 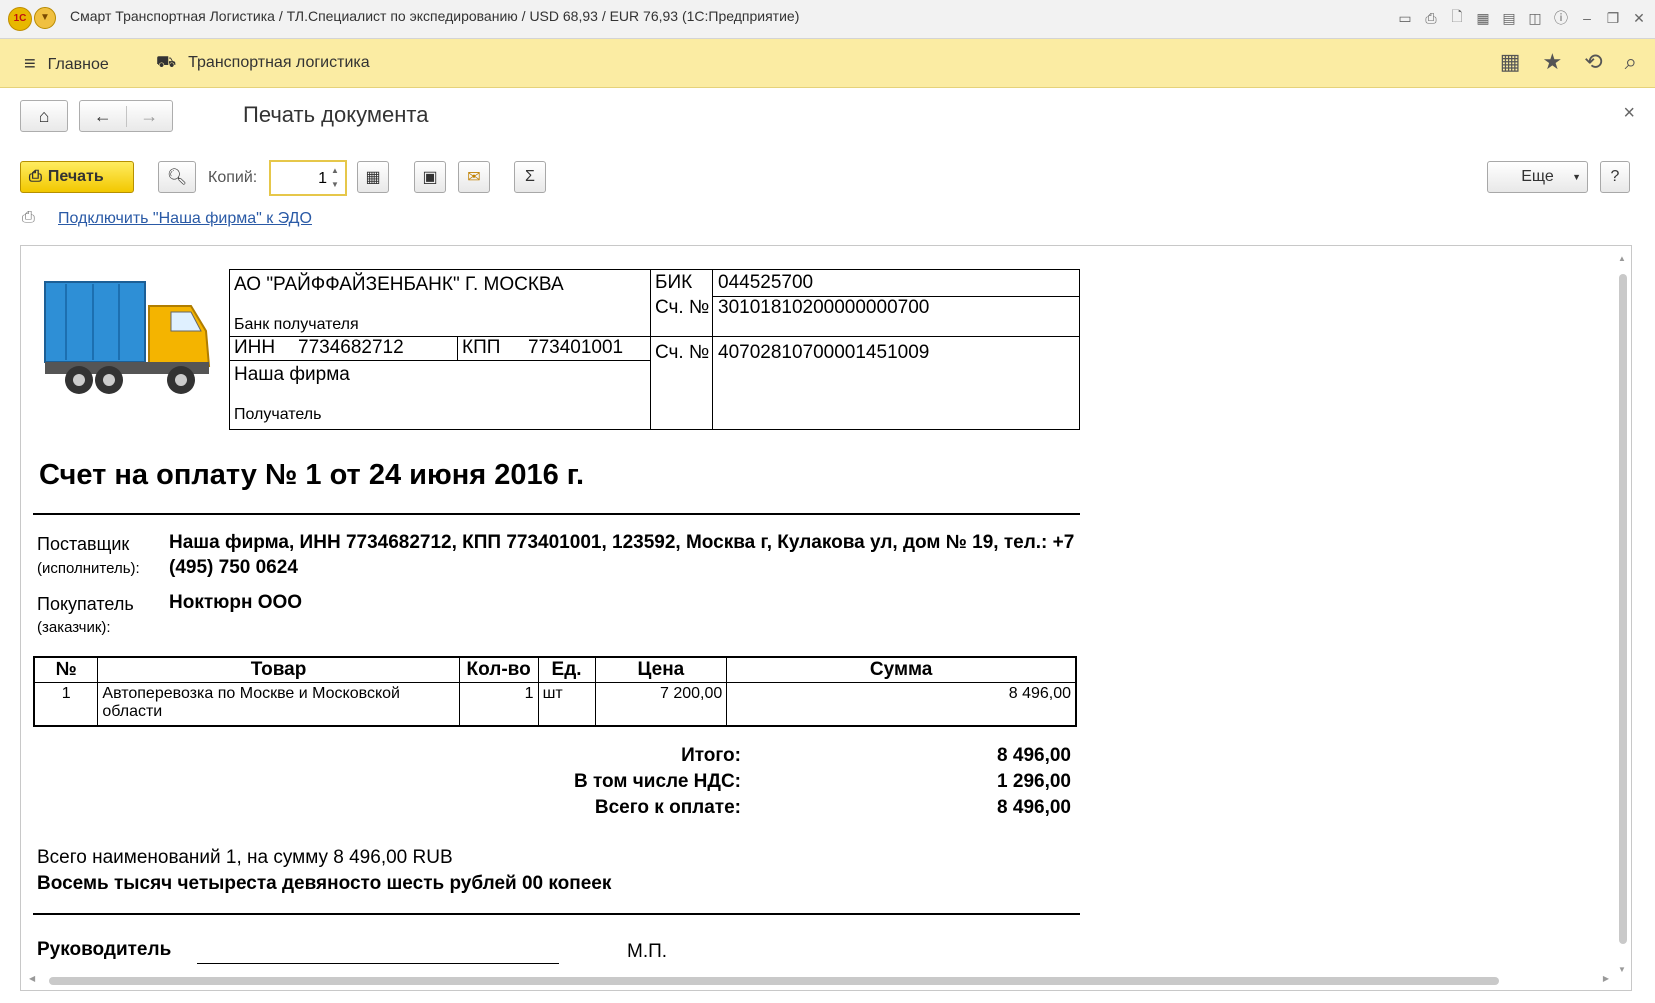 What do you see at coordinates (1034, 807) in the screenshot?
I see `due-value: 8 496,00` at bounding box center [1034, 807].